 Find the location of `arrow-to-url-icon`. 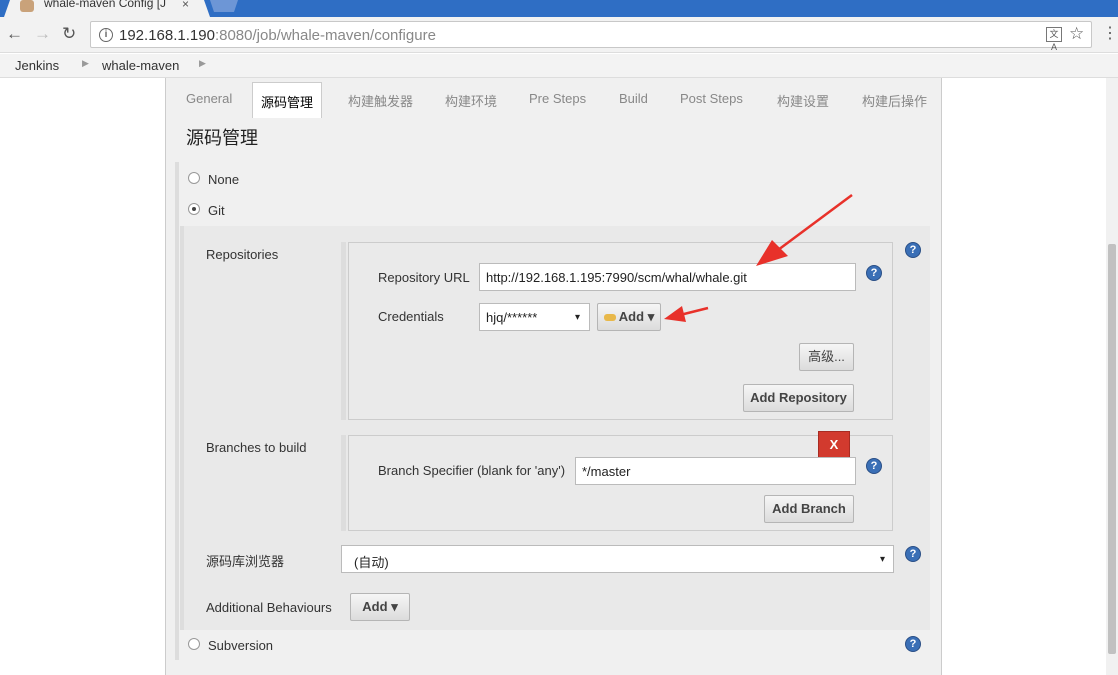

arrow-to-url-icon is located at coordinates (804, 229).